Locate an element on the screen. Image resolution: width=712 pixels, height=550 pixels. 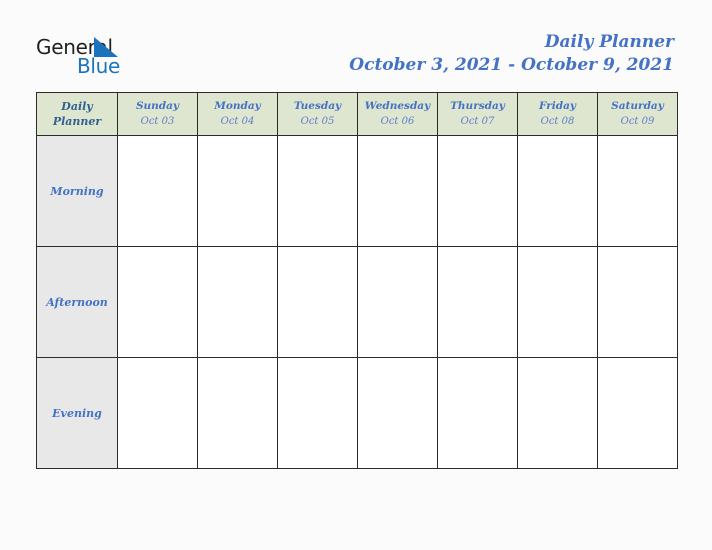
slot-morning-sunday is located at coordinates (157, 191).